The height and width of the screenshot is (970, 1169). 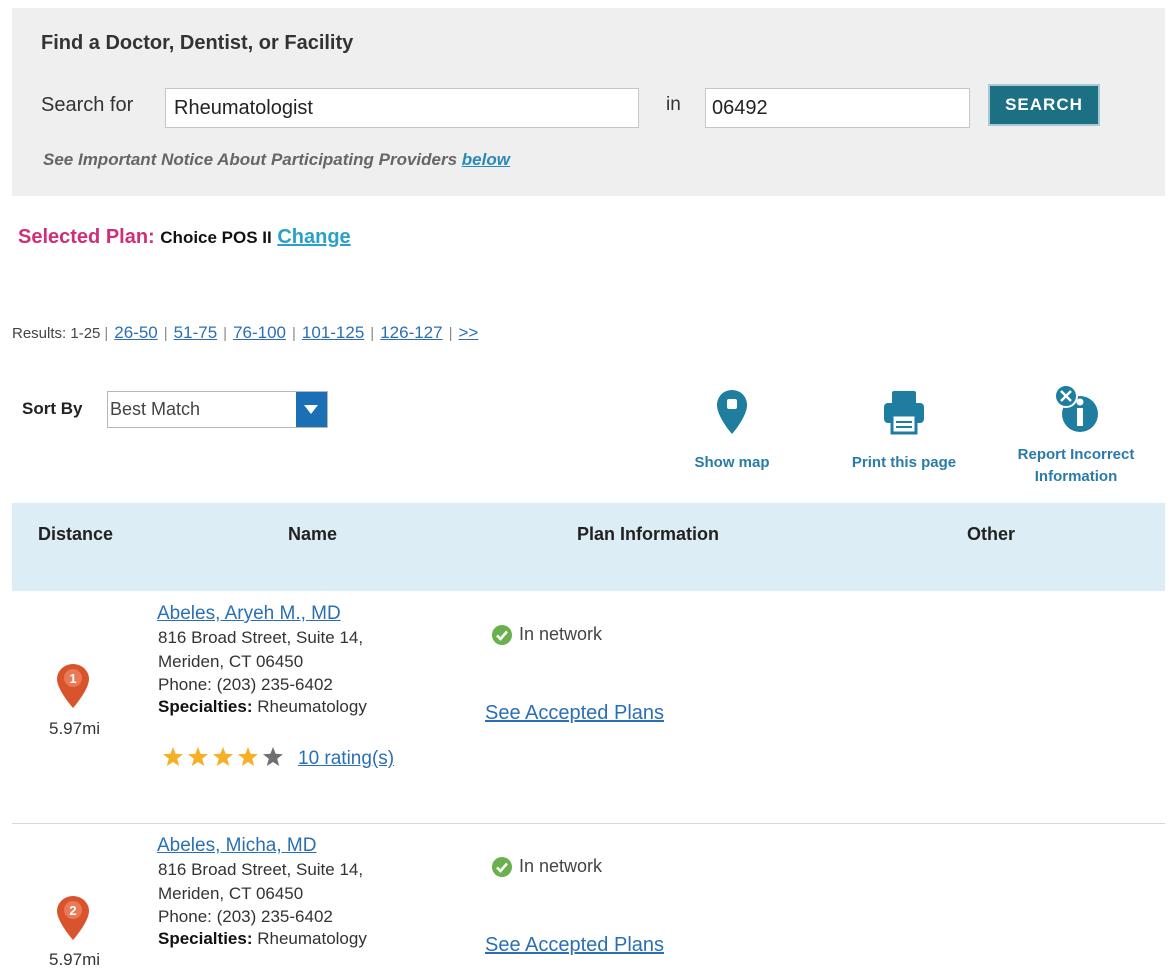 I want to click on column-distance: Distance, so click(x=75, y=534).